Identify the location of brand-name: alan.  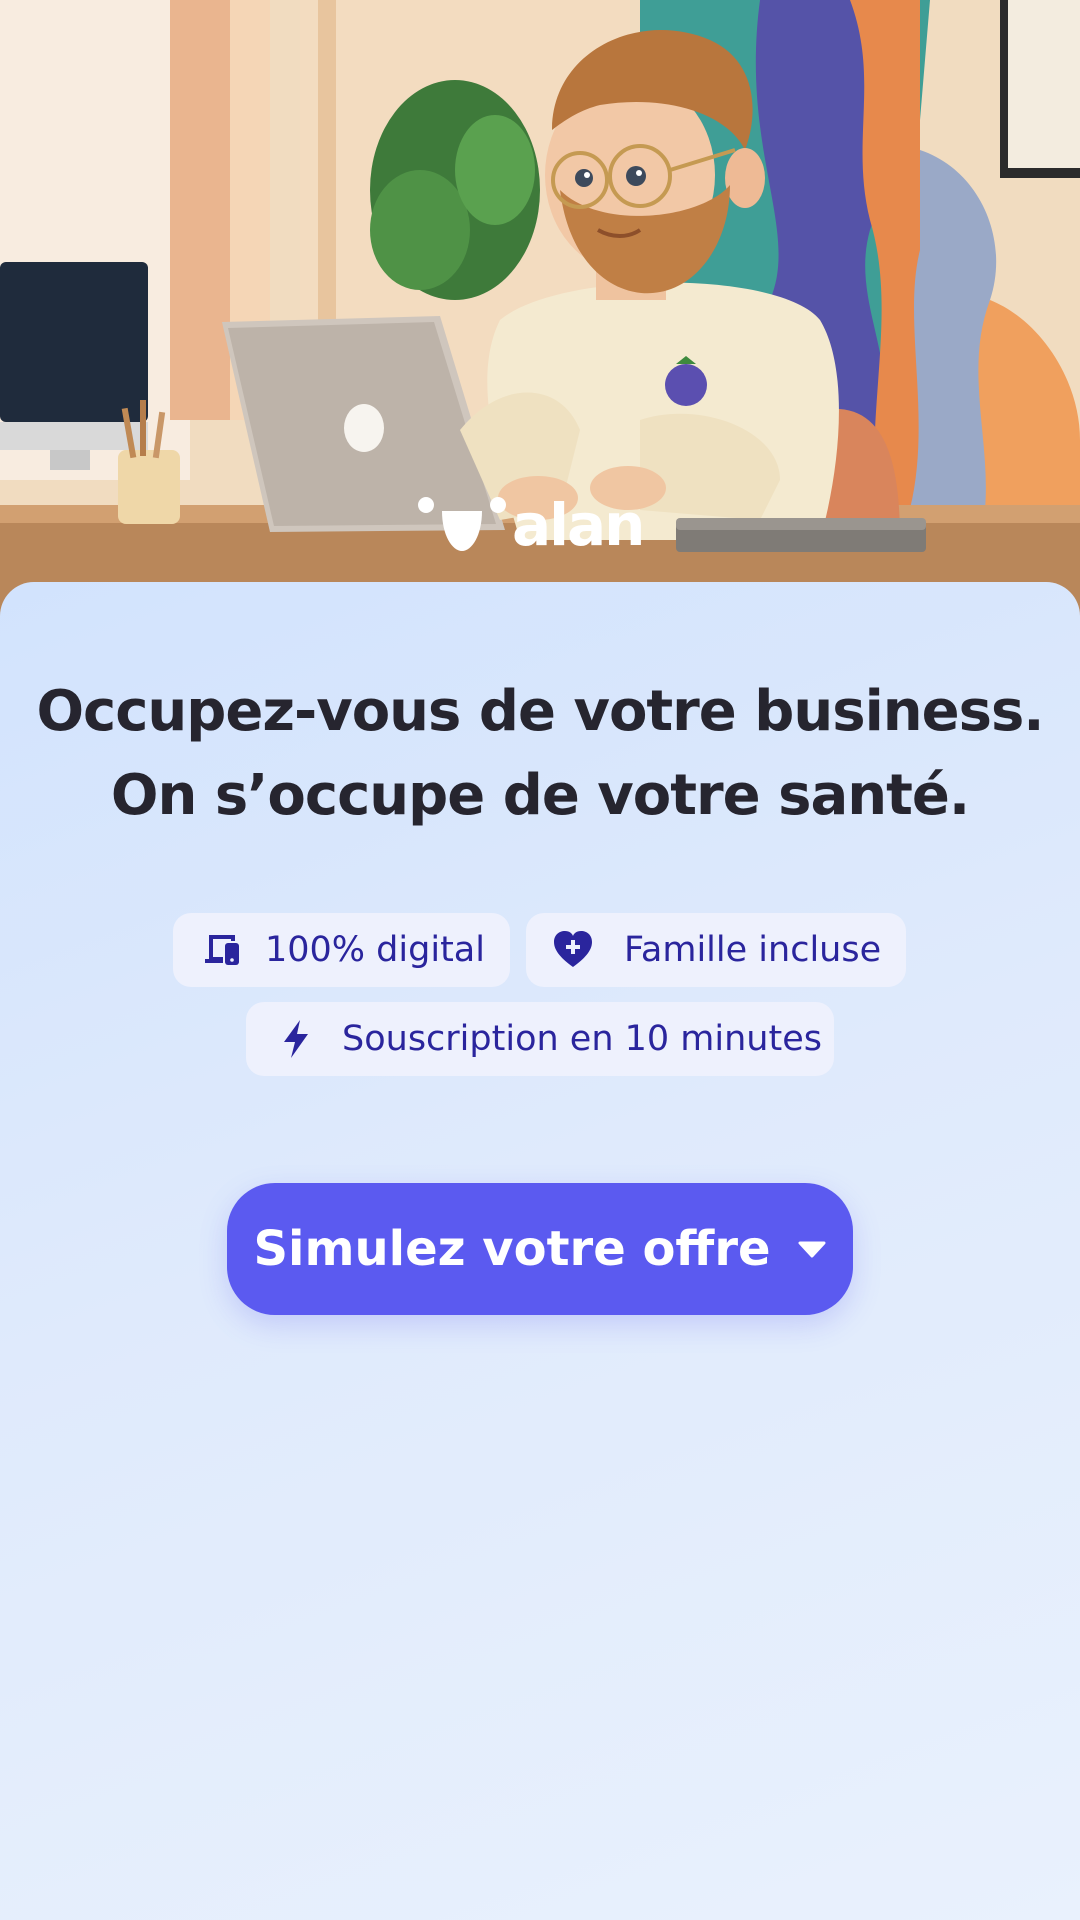
(578, 525).